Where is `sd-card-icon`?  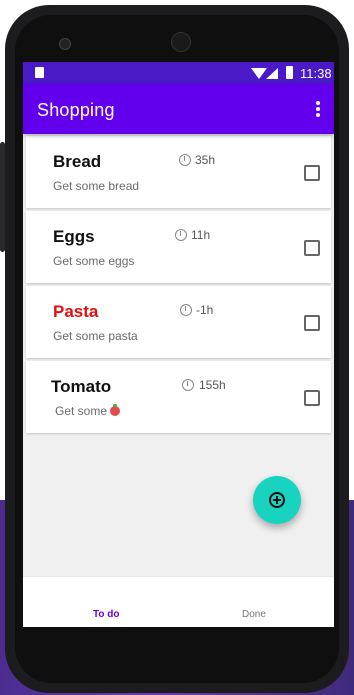
sd-card-icon is located at coordinates (39, 72).